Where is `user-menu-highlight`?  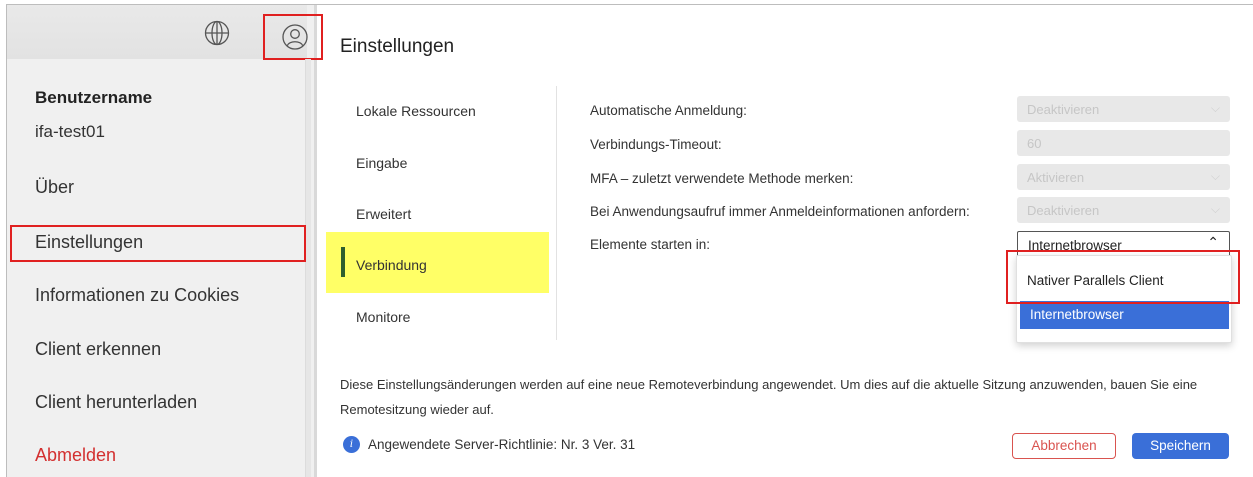
user-menu-highlight is located at coordinates (293, 37).